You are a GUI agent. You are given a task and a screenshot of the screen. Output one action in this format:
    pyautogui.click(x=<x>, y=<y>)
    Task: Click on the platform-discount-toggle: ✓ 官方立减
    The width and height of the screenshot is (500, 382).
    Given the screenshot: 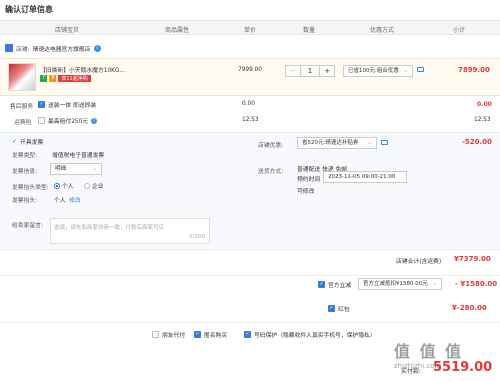 What is the action you would take?
    pyautogui.click(x=334, y=284)
    